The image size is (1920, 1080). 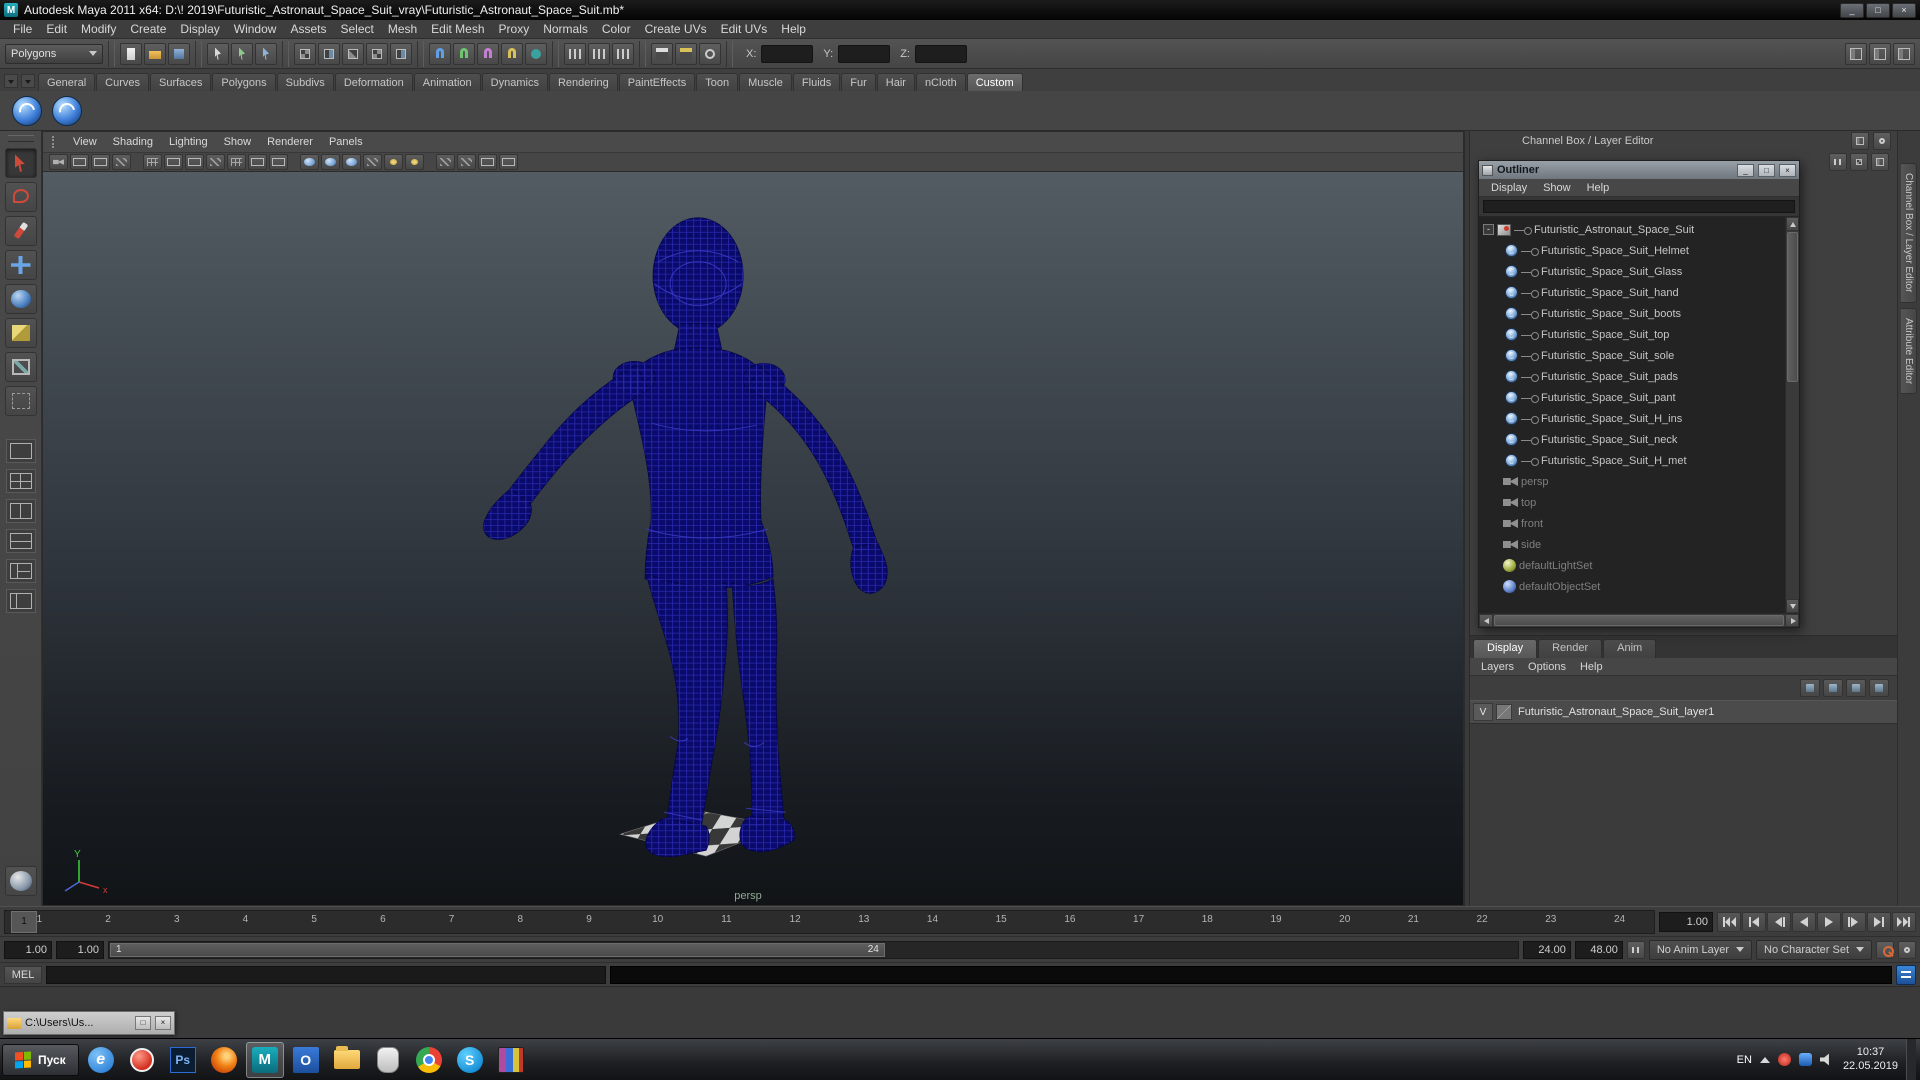 What do you see at coordinates (89, 1023) in the screenshot?
I see `explorer-mini-window: C:\Users\Us... □ ×` at bounding box center [89, 1023].